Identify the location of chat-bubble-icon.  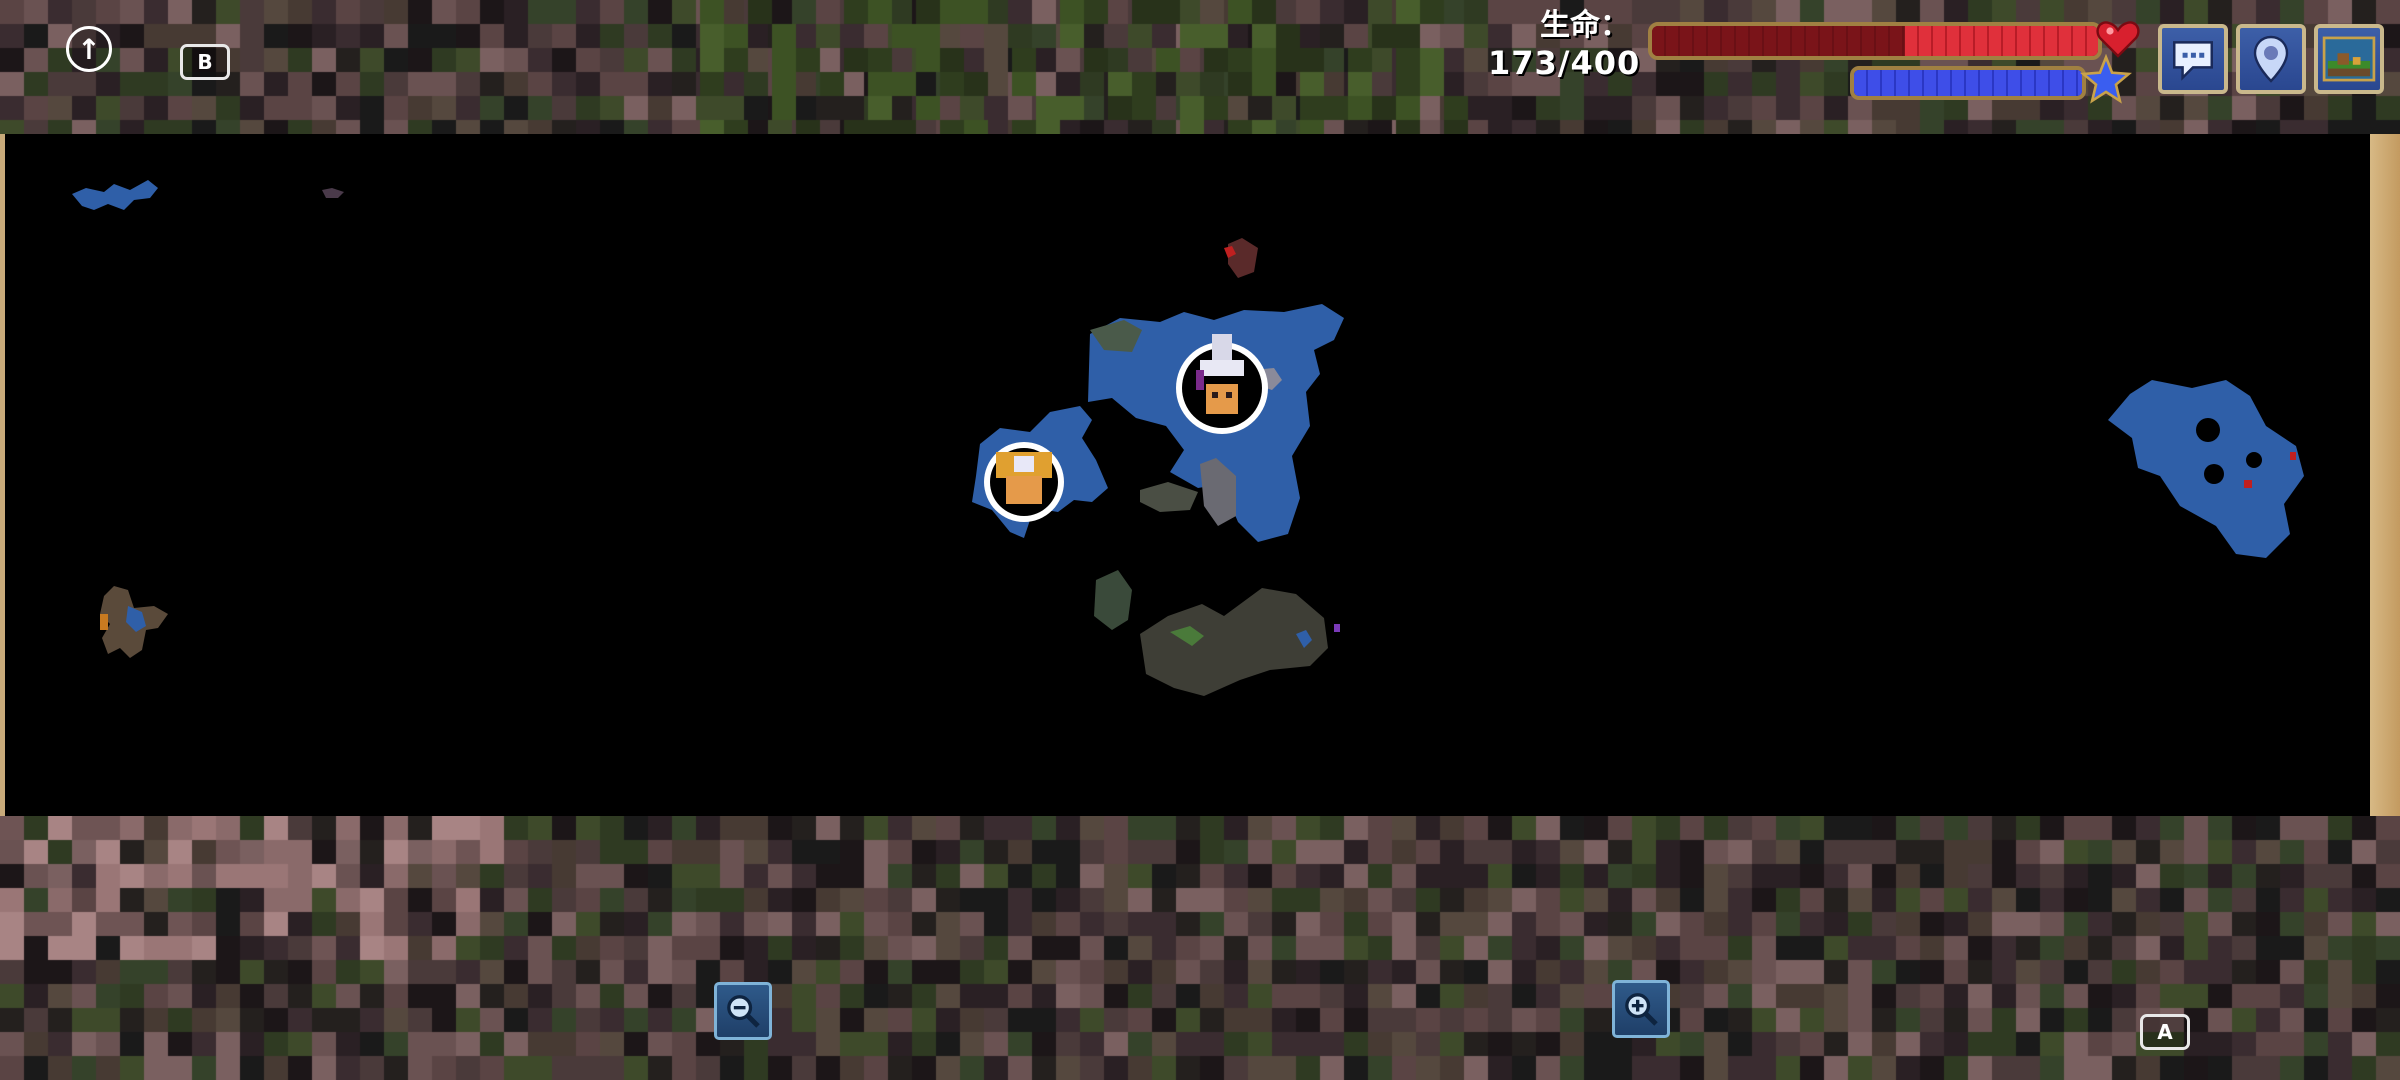
(2193, 61).